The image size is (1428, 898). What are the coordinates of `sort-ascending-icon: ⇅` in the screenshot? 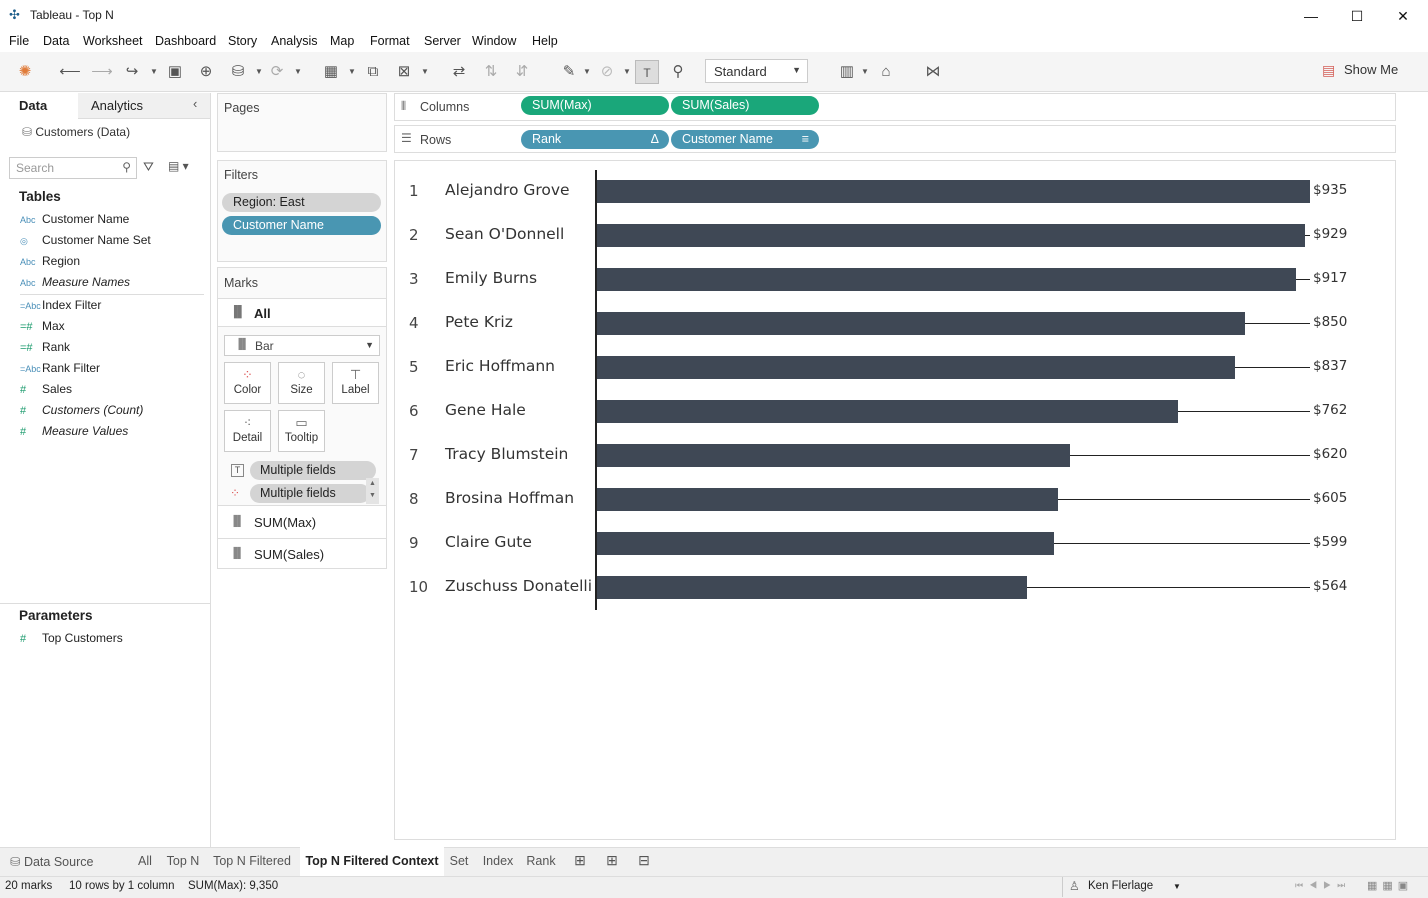 It's located at (491, 72).